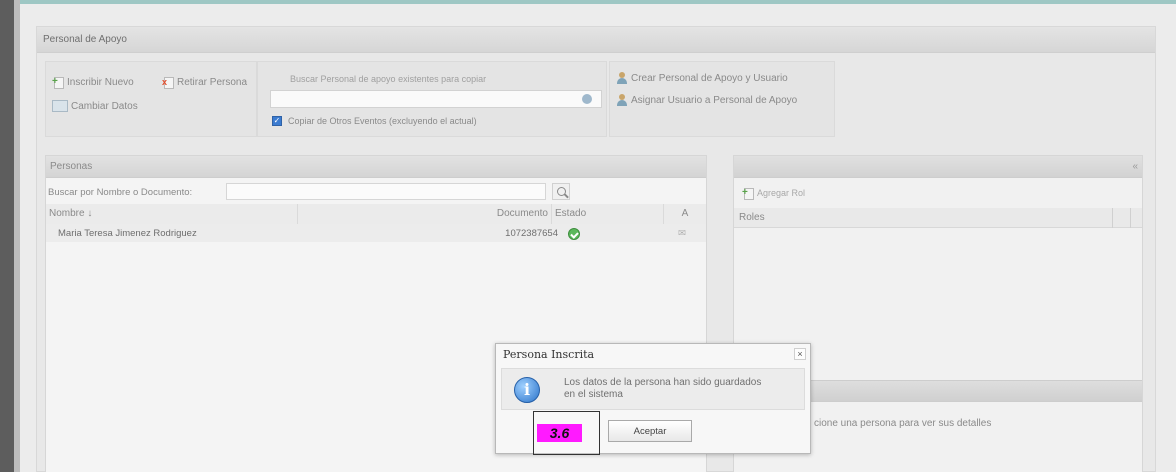 Image resolution: width=1176 pixels, height=472 pixels. What do you see at coordinates (277, 121) in the screenshot?
I see `copy-events-checkbox: ✓` at bounding box center [277, 121].